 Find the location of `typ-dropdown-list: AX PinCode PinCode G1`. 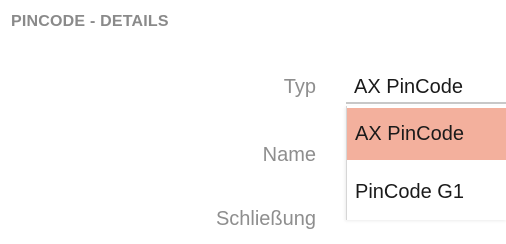

typ-dropdown-list: AX PinCode PinCode G1 is located at coordinates (426, 163).